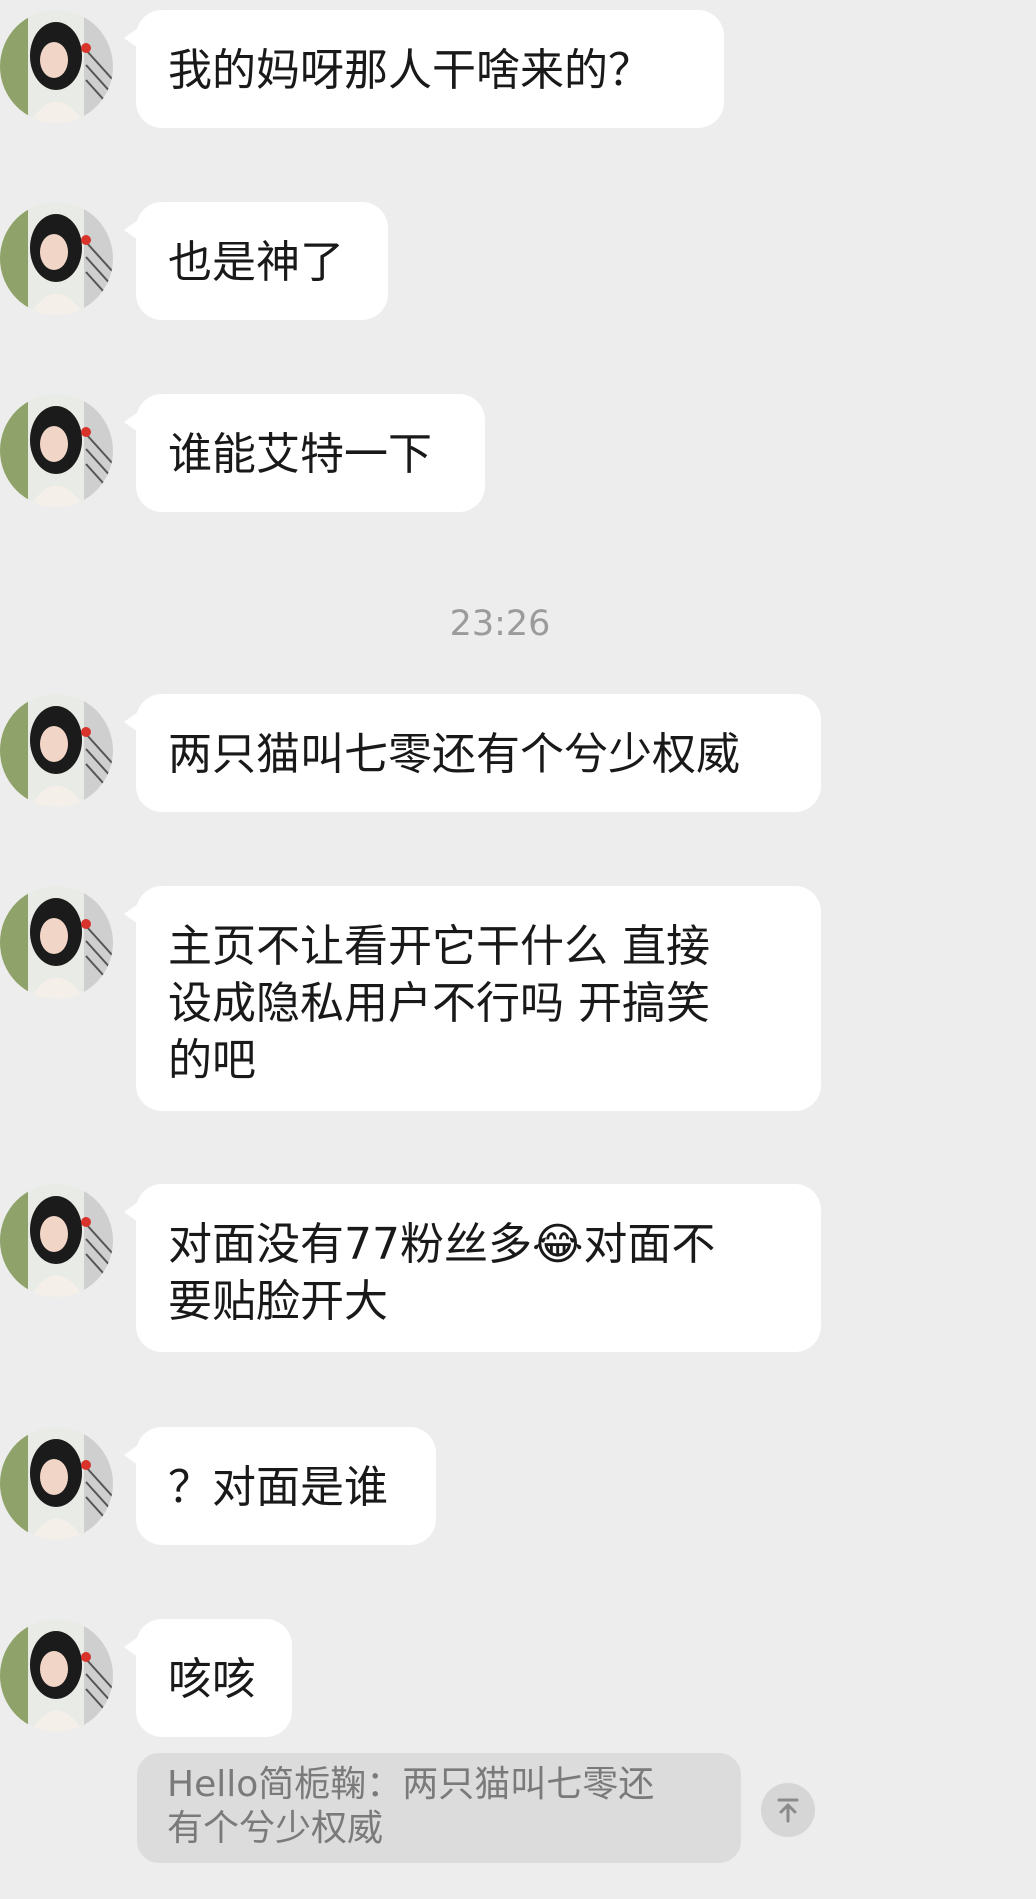 Image resolution: width=1036 pixels, height=1899 pixels. I want to click on message-bubble: 也是神了, so click(256, 261).